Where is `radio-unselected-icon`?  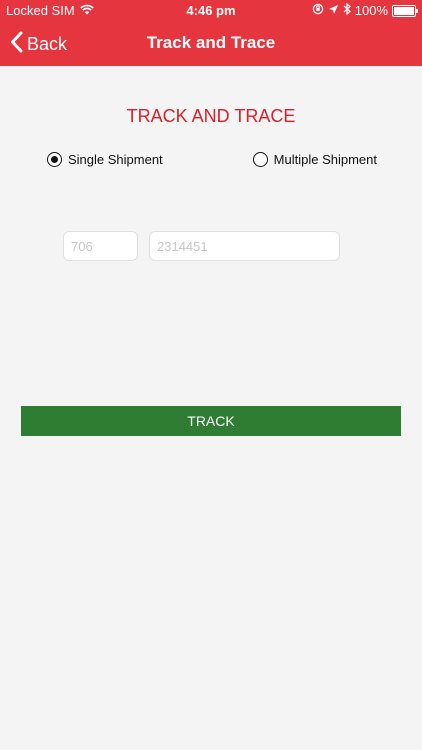
radio-unselected-icon is located at coordinates (260, 159).